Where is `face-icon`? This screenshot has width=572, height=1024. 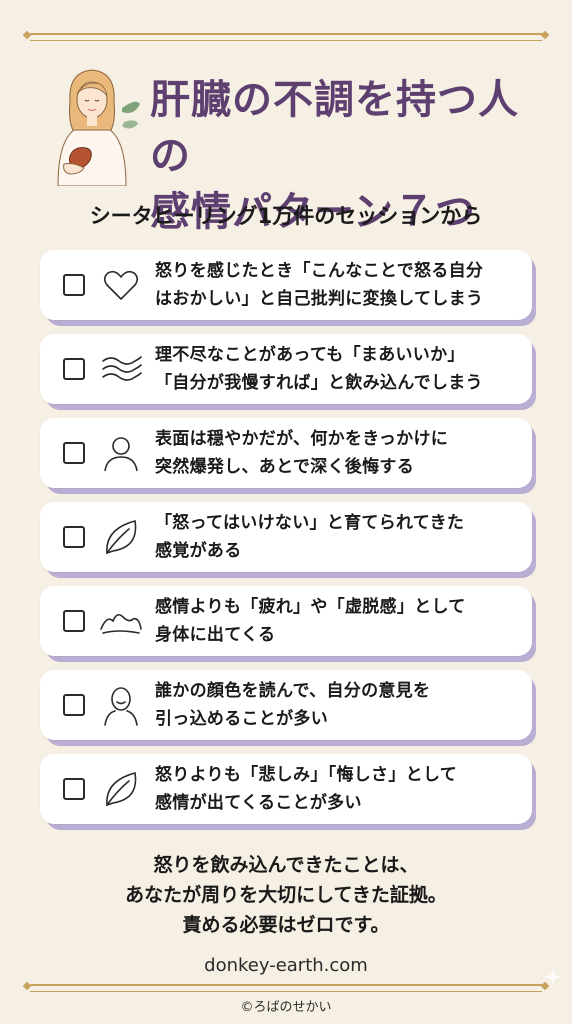
face-icon is located at coordinates (121, 705).